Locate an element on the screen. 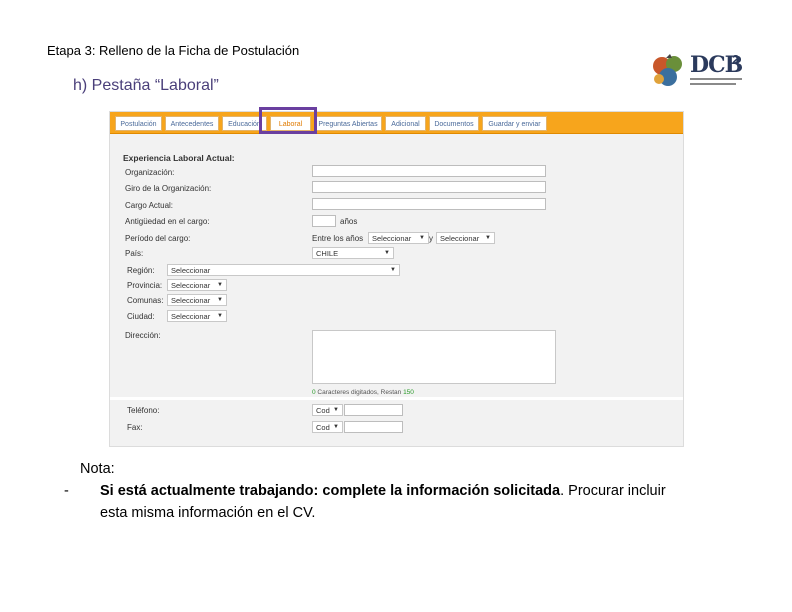  region-label: Región: is located at coordinates (141, 270).